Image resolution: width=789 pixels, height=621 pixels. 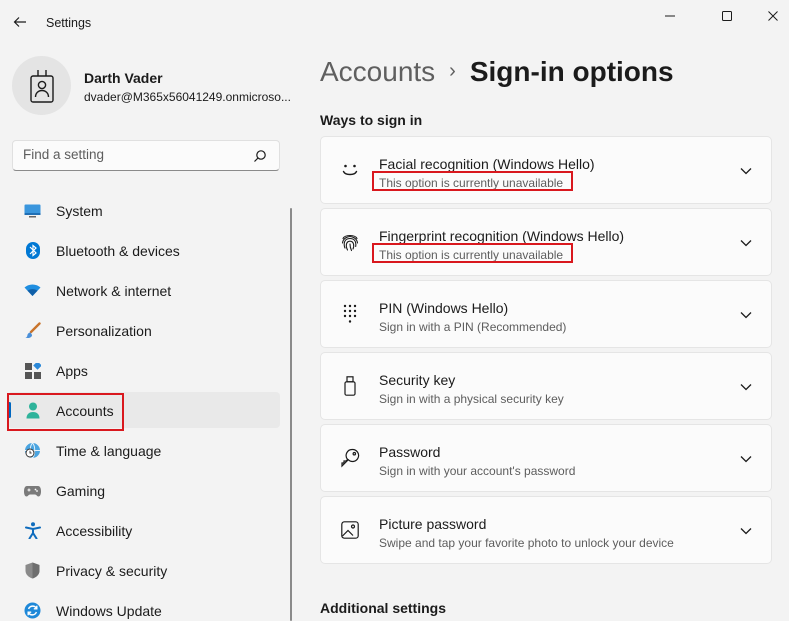 I want to click on page-title: Sign-in options, so click(x=571, y=71).